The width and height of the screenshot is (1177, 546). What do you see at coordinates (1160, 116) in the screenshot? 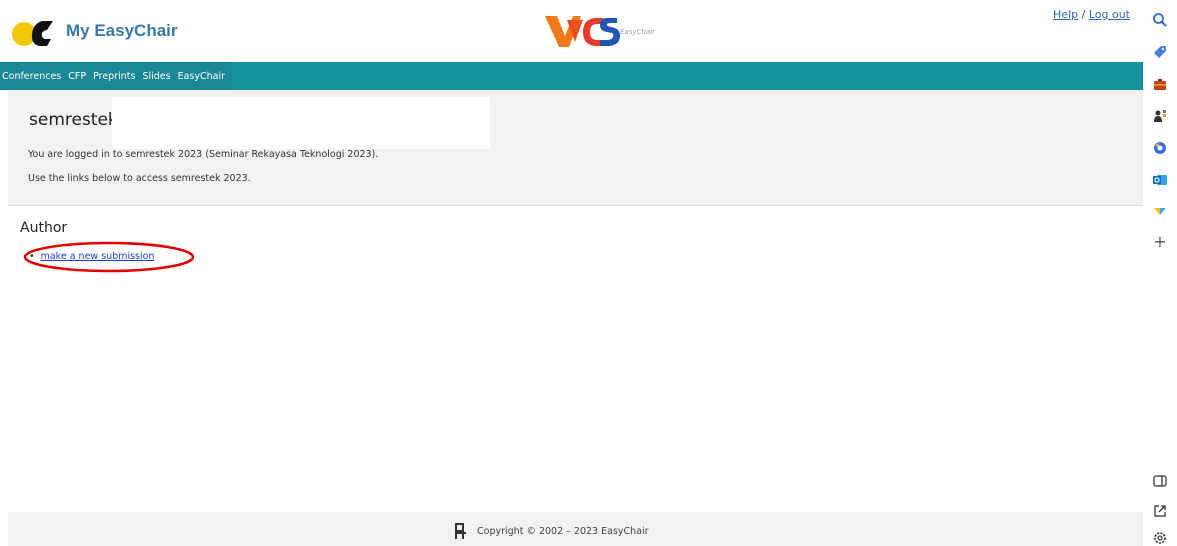
I see `people-icon` at bounding box center [1160, 116].